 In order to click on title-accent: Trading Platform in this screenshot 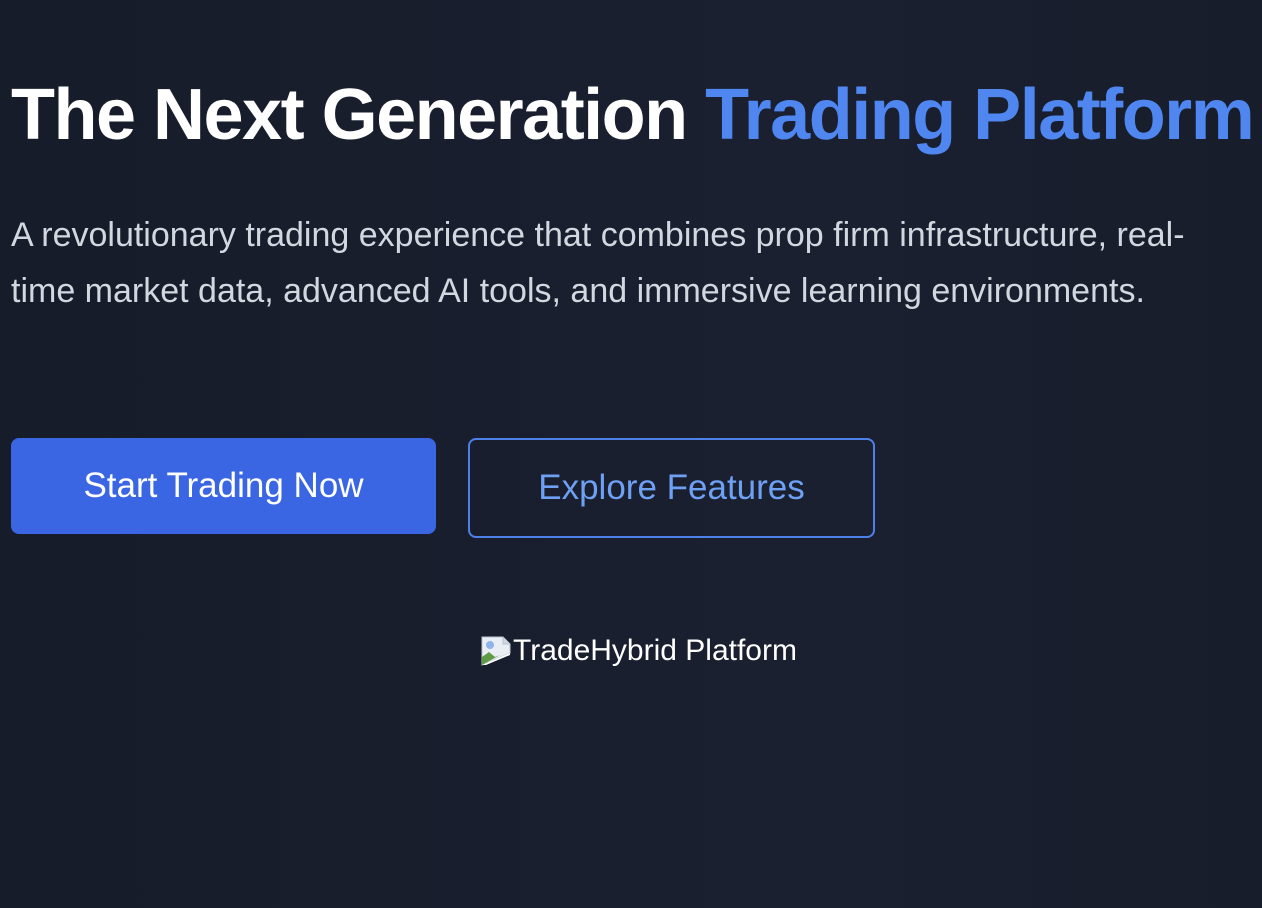, I will do `click(980, 115)`.